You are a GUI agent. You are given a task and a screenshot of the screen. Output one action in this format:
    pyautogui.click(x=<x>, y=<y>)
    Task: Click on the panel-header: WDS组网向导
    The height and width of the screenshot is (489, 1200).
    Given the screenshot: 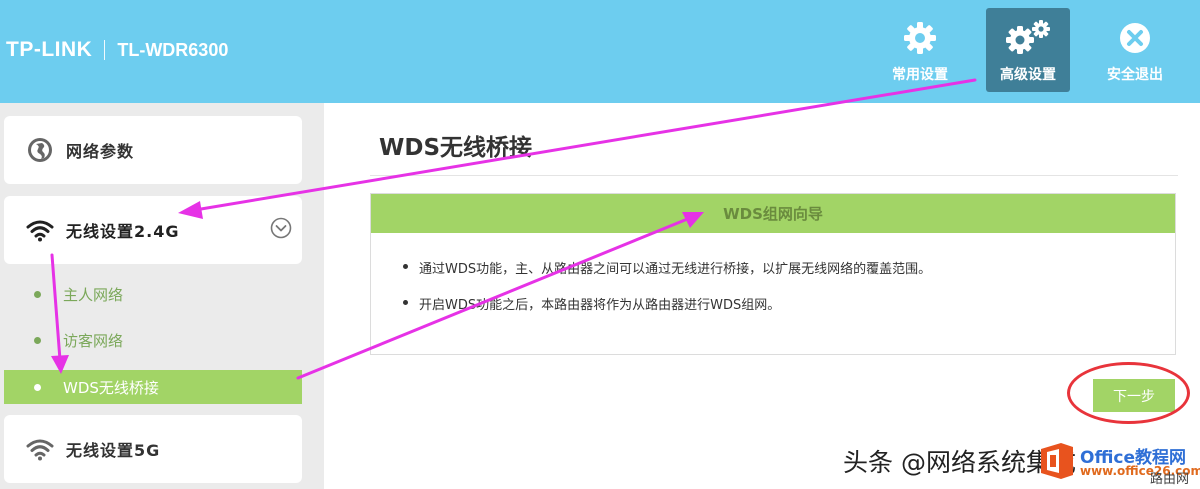 What is the action you would take?
    pyautogui.click(x=773, y=213)
    